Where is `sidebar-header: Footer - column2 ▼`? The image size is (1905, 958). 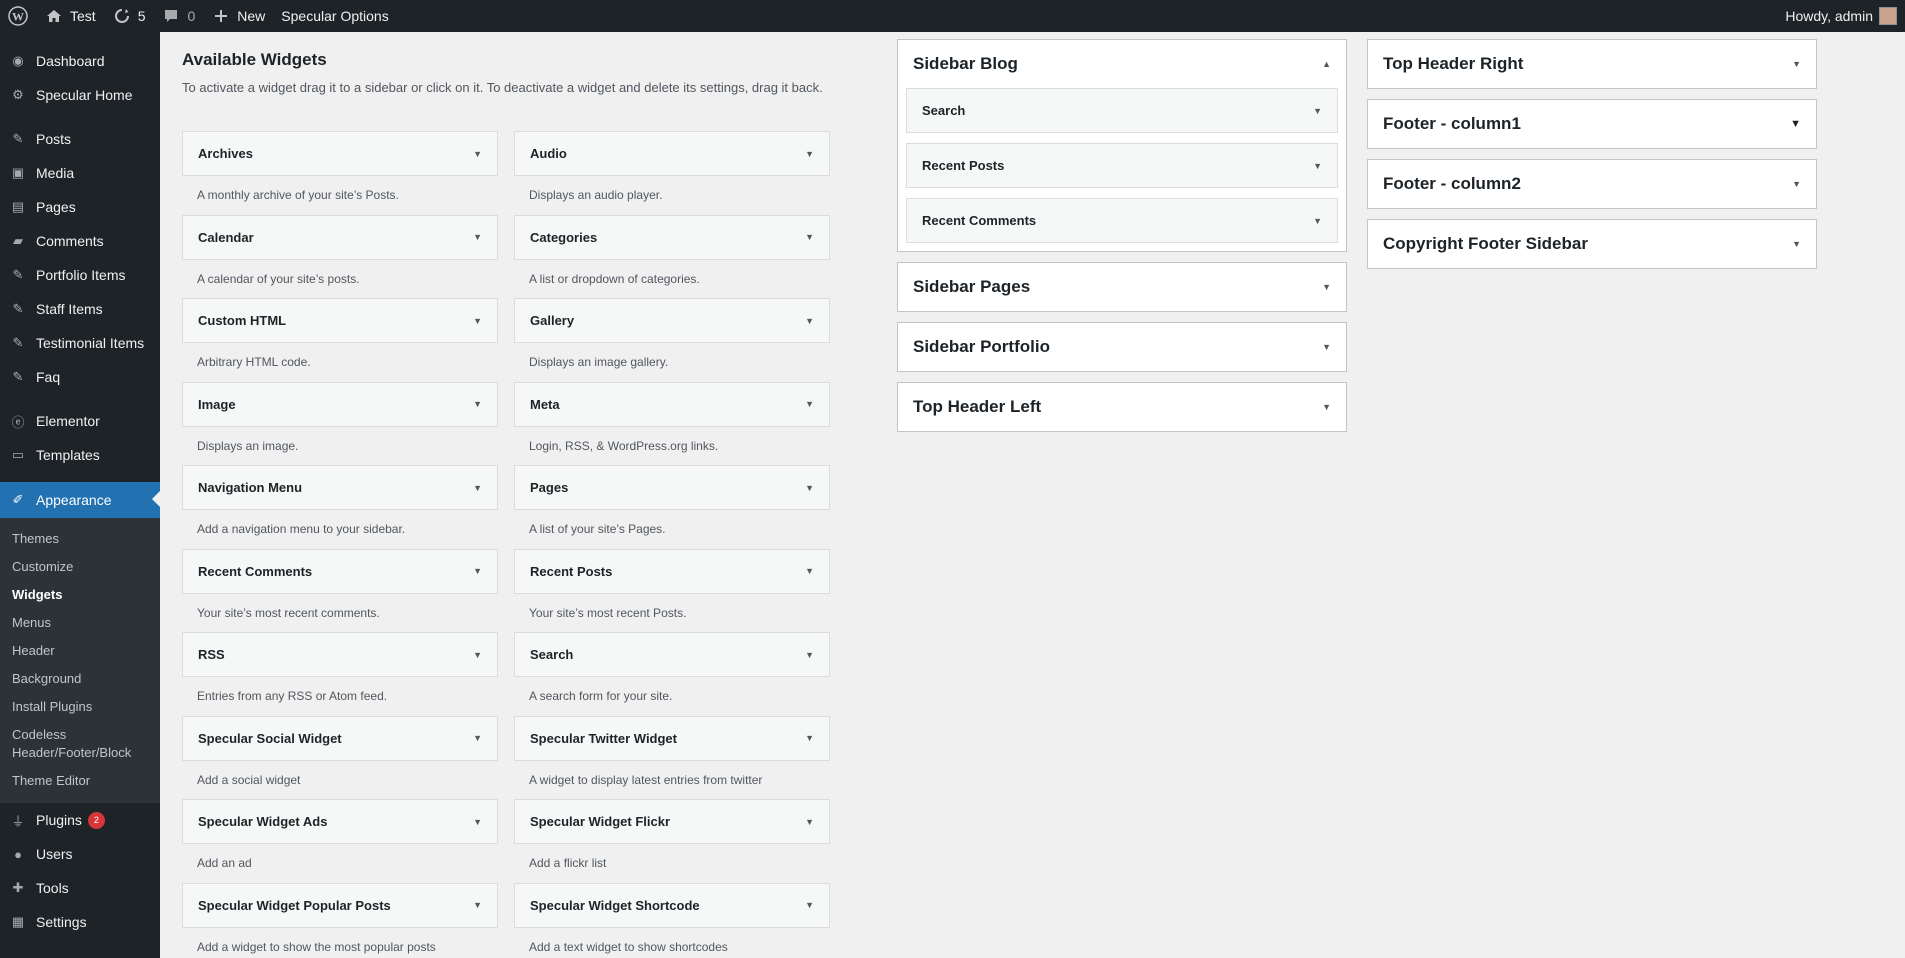 sidebar-header: Footer - column2 ▼ is located at coordinates (1592, 184).